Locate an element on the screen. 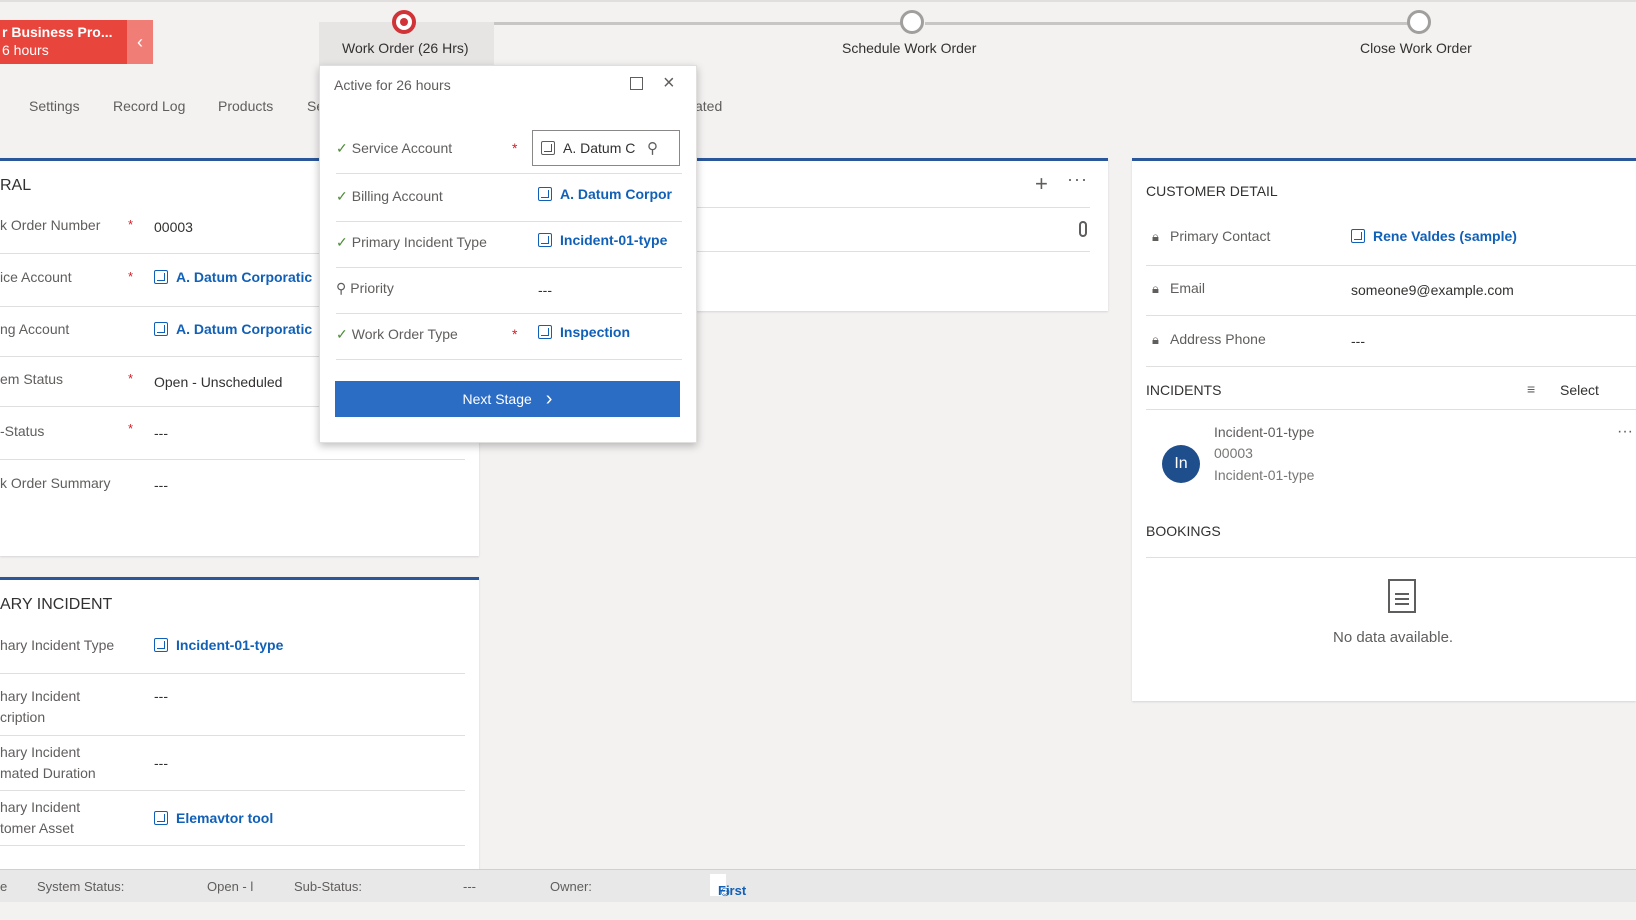 The height and width of the screenshot is (920, 1636). footer-fragment: e is located at coordinates (4, 886).